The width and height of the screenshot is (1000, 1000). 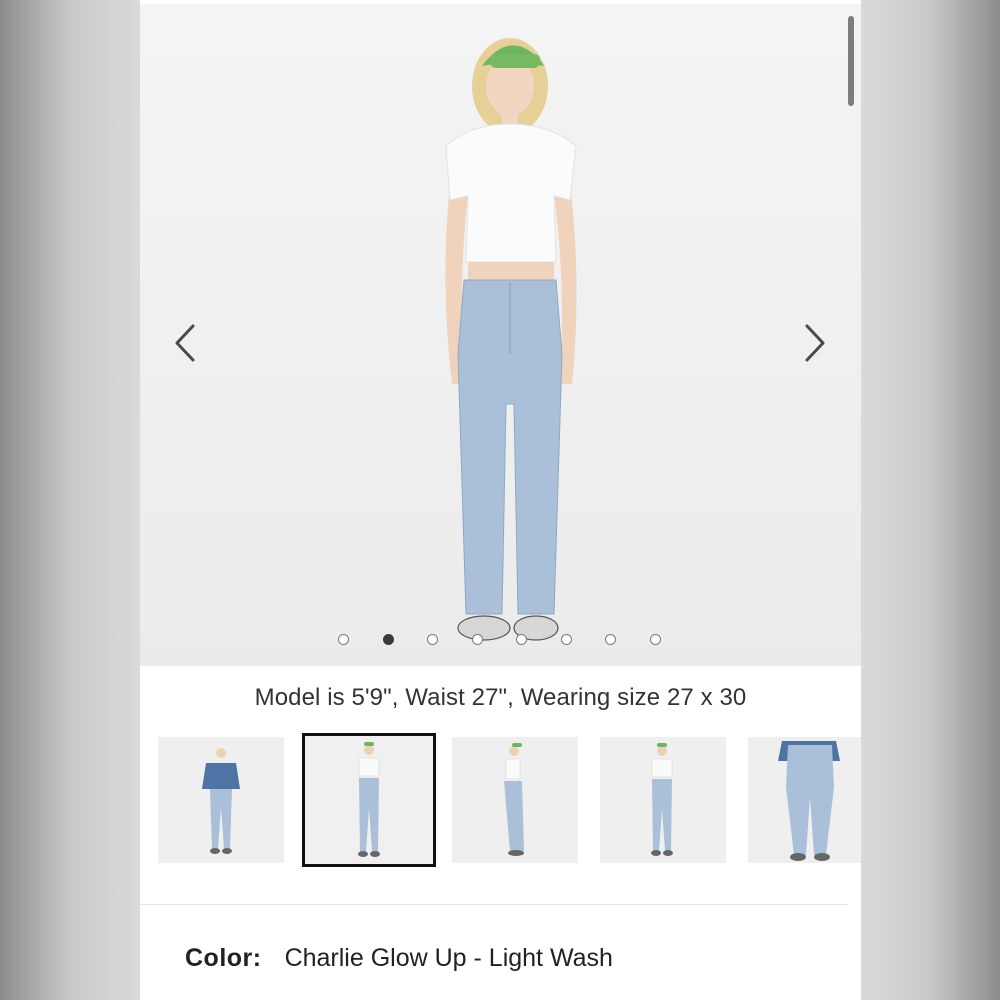 I want to click on thumbnail-side, so click(x=515, y=800).